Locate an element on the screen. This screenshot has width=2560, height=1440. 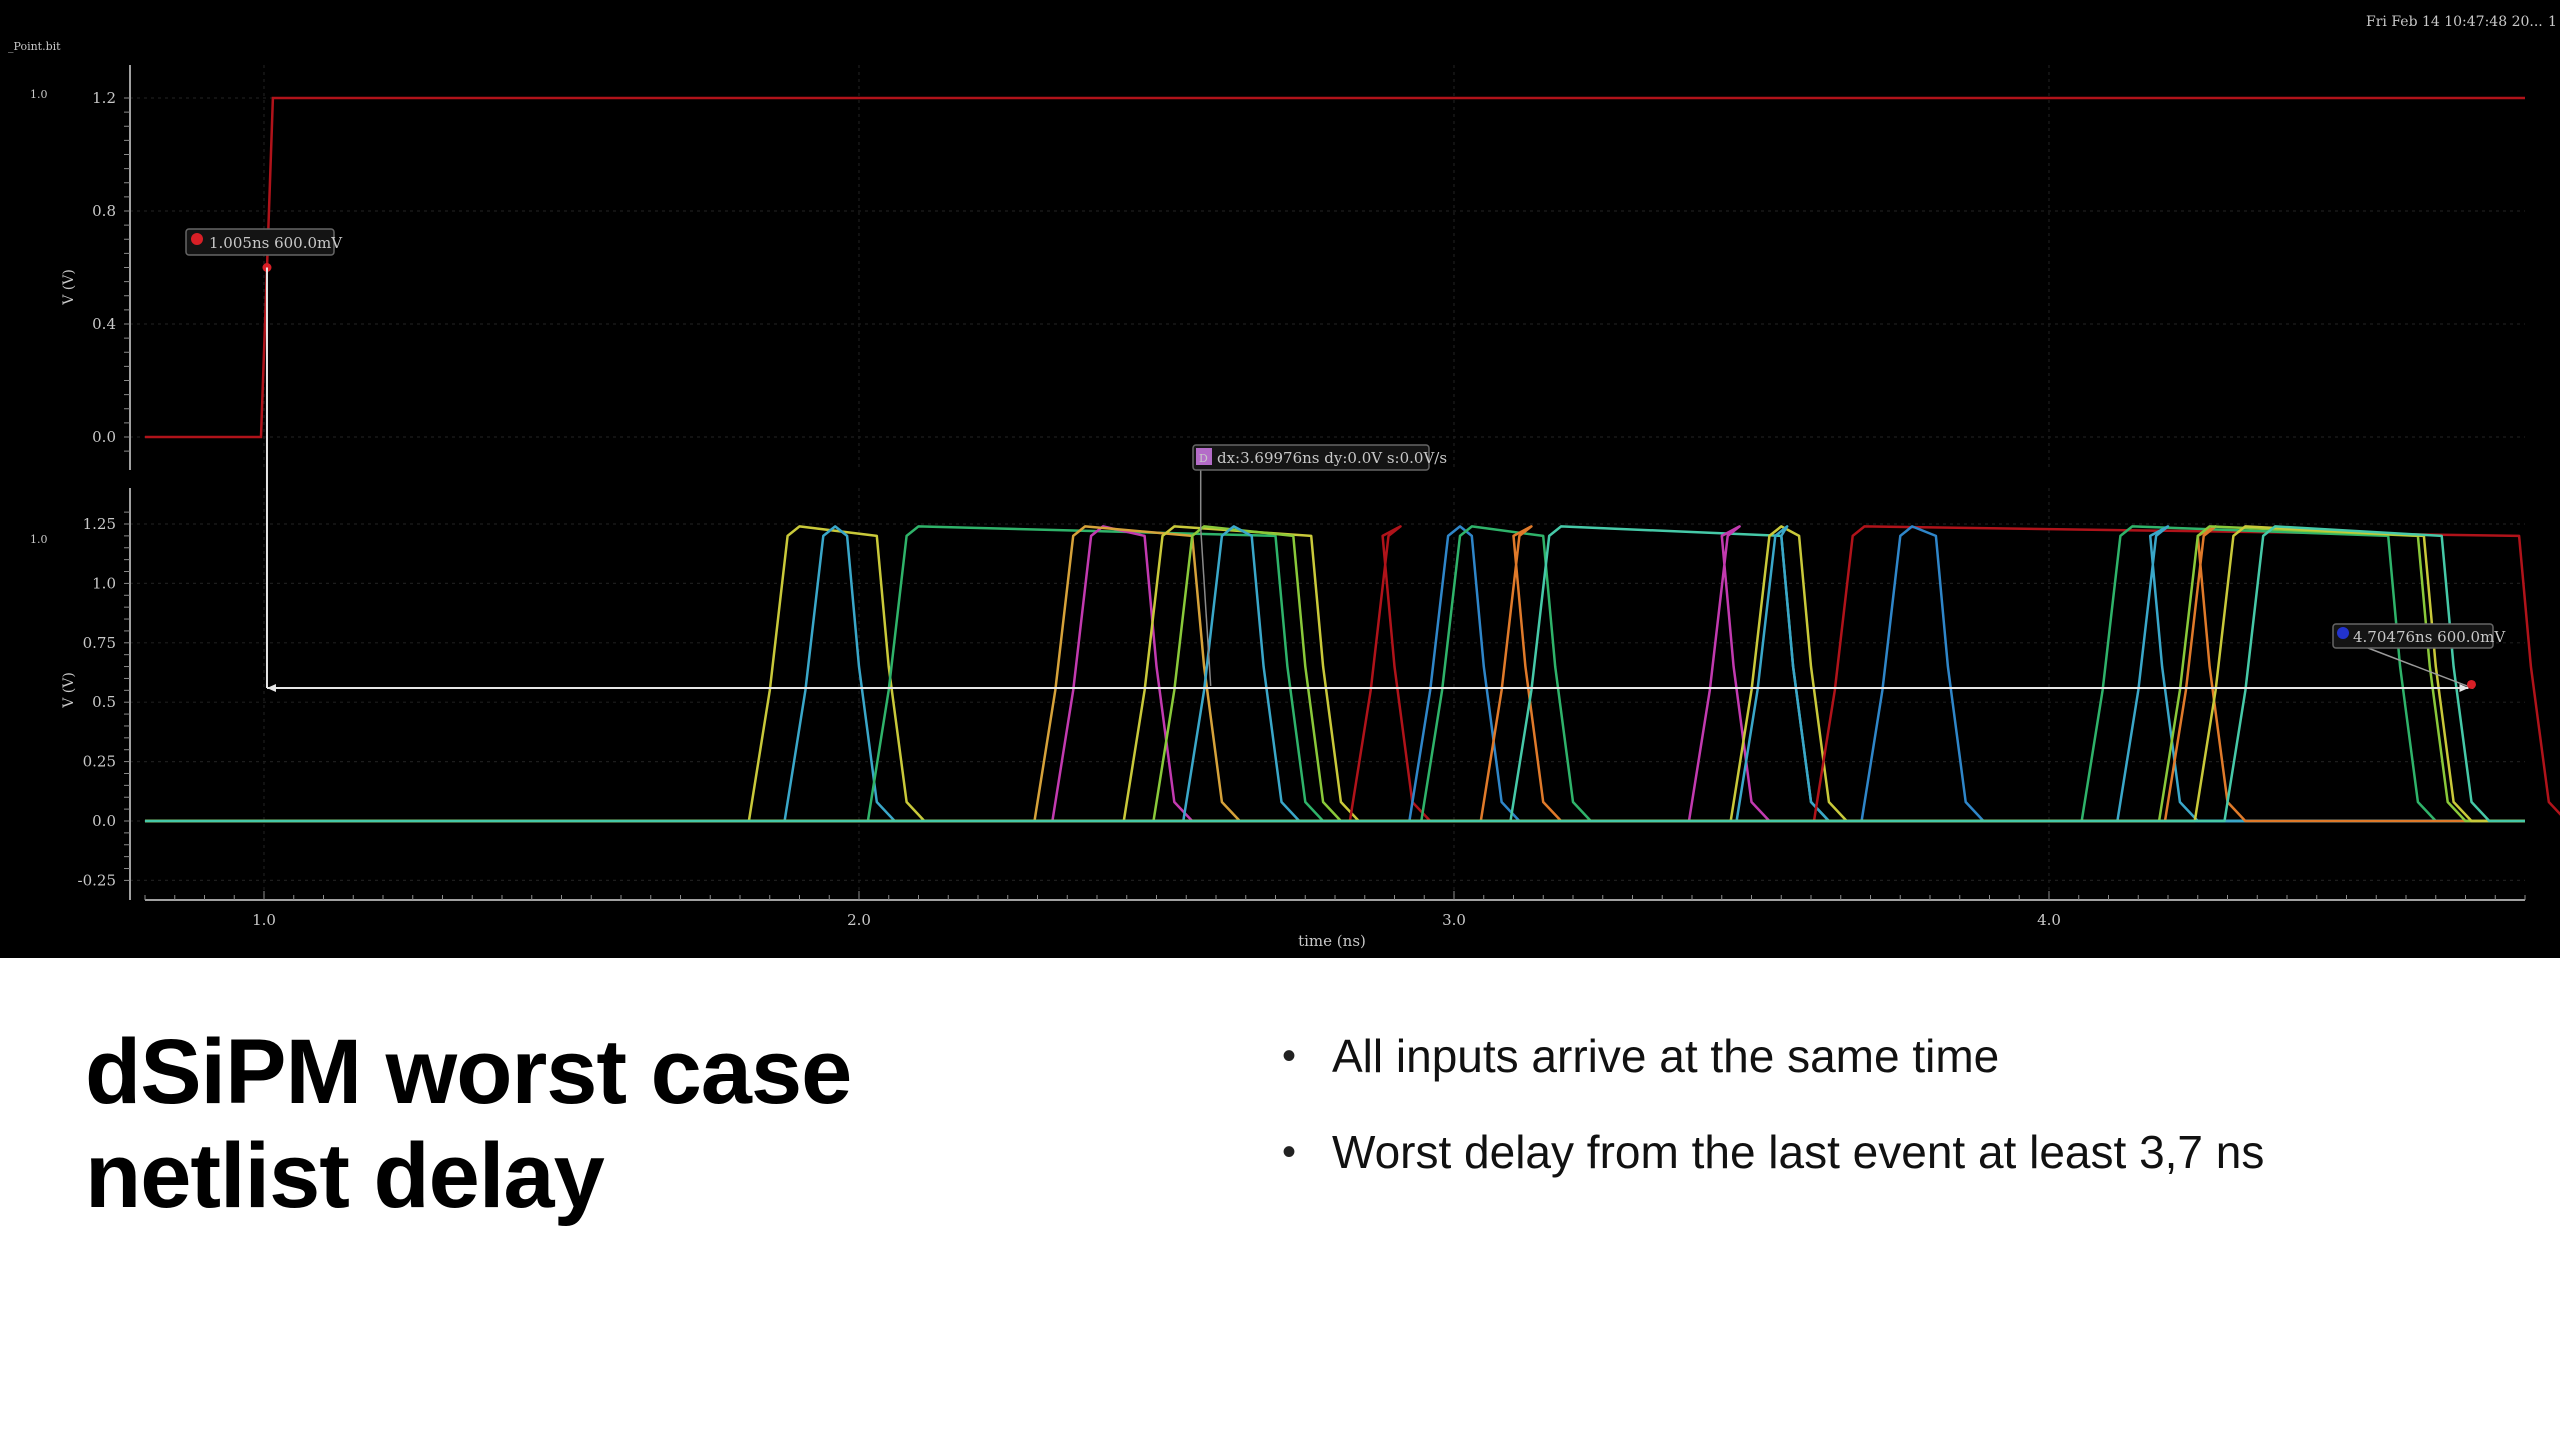
top-y-axis-label: V (V) is located at coordinates (69, 287).